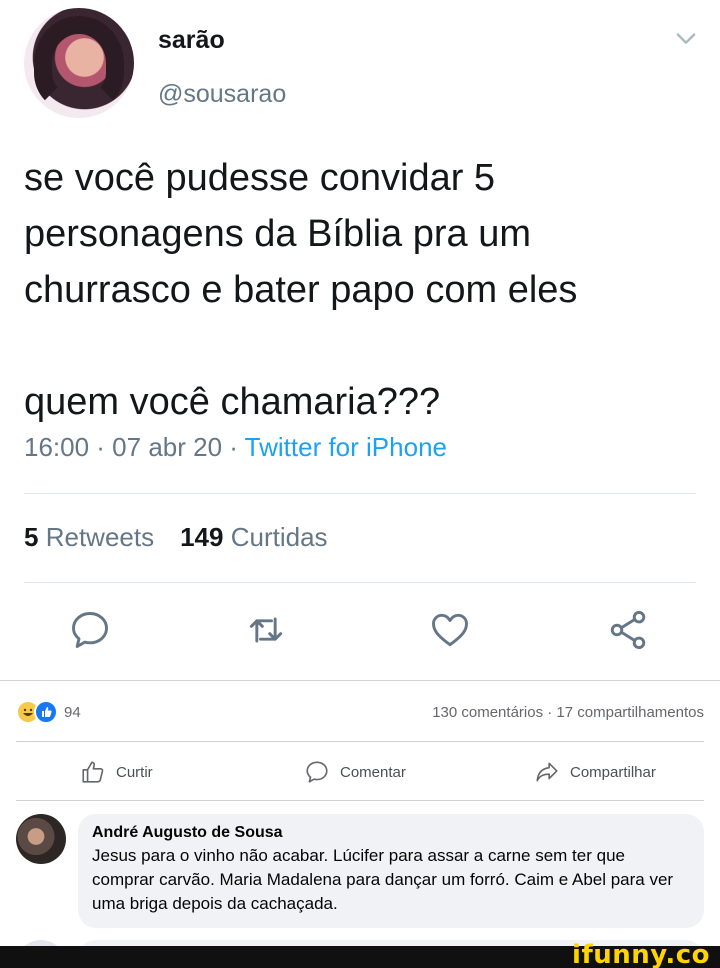  I want to click on thumbs-up-icon, so click(93, 772).